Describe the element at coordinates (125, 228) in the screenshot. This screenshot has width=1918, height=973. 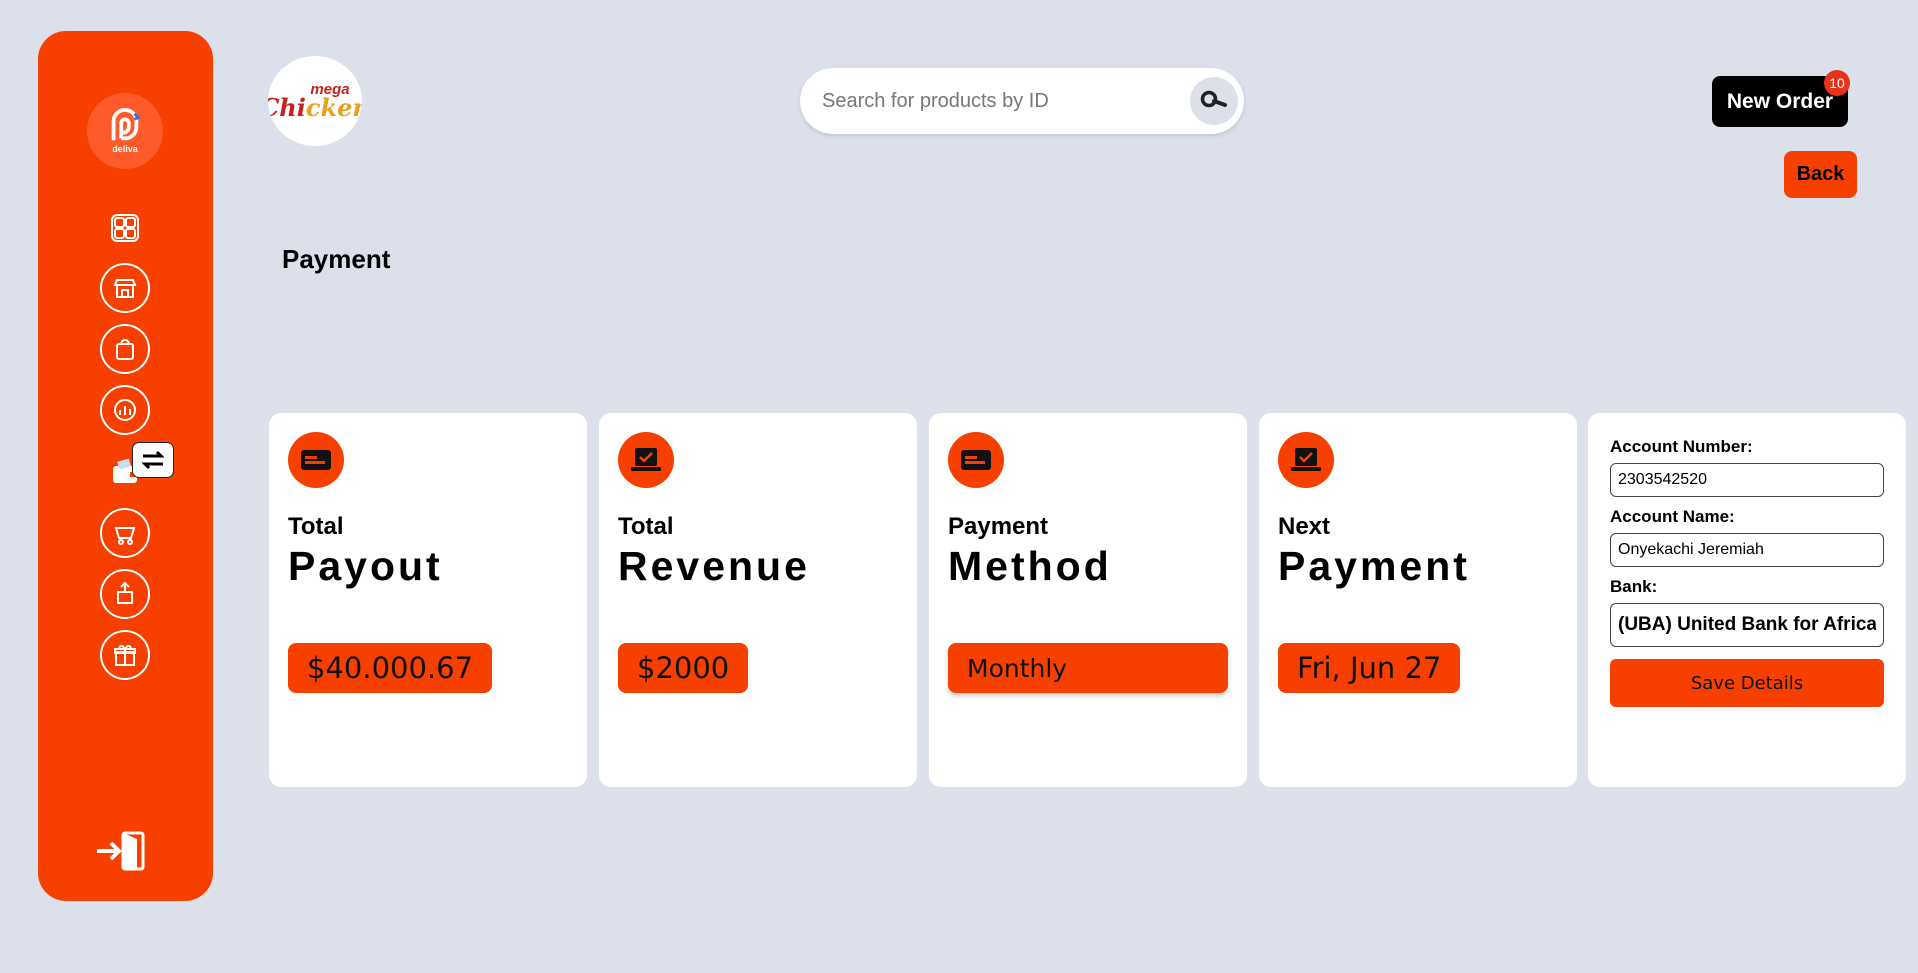
I see `dashboard-icon` at that location.